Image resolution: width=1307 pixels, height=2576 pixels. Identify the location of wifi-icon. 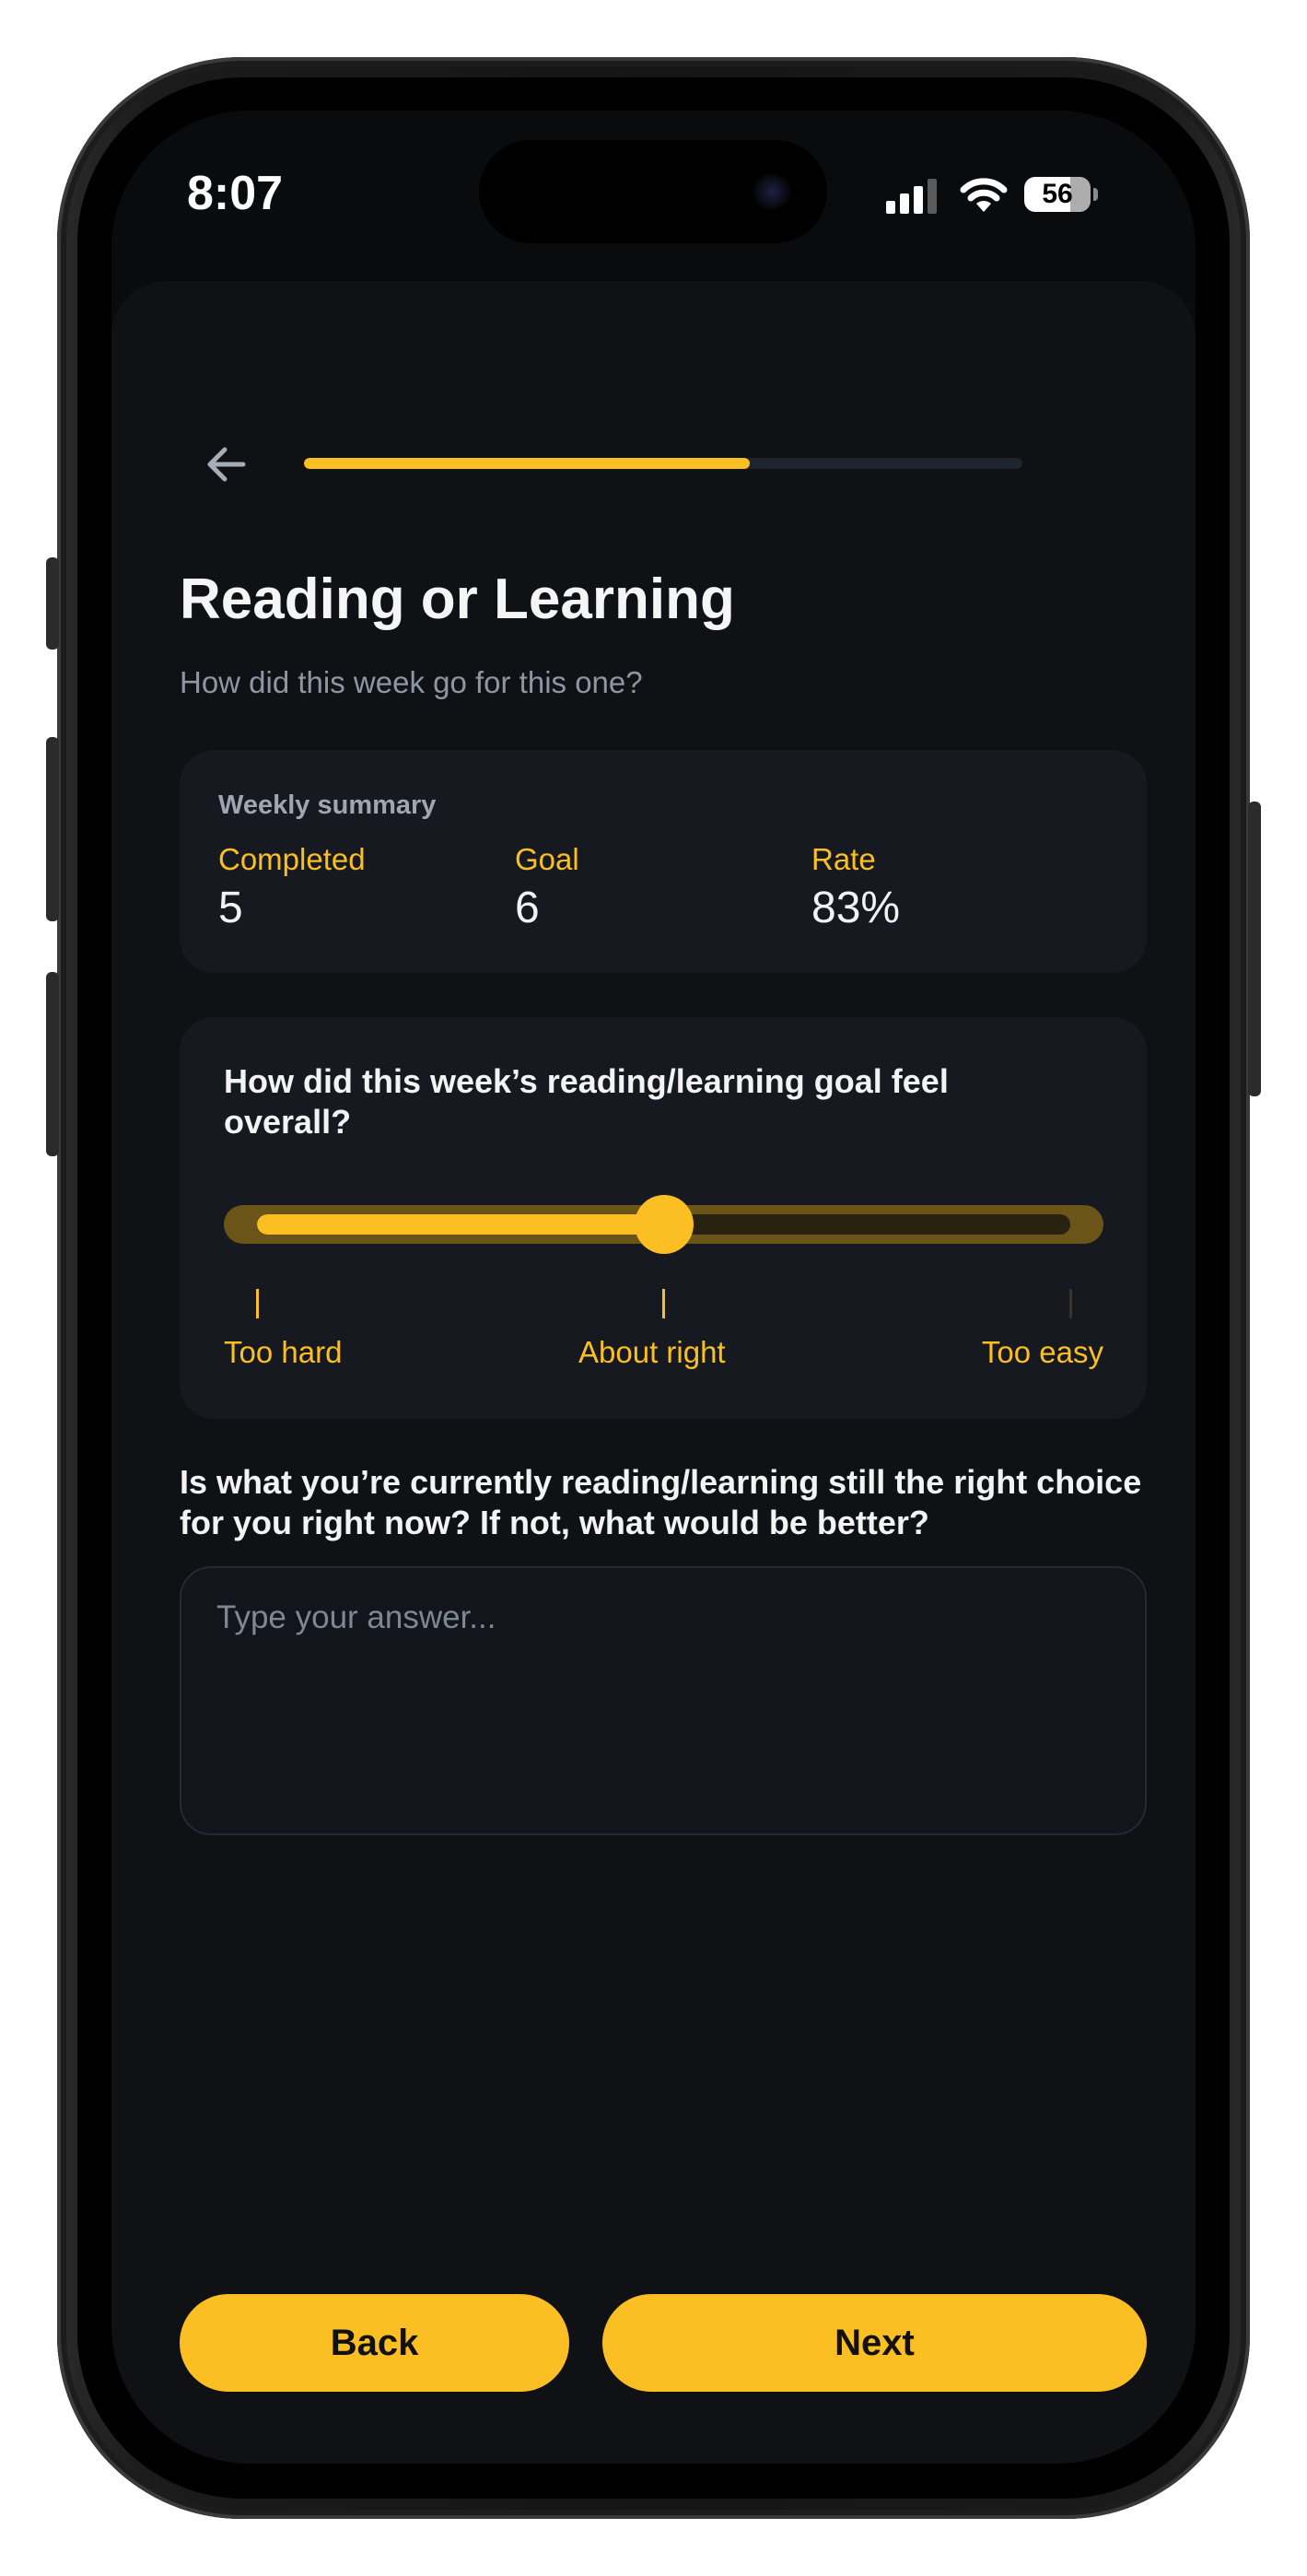
(984, 195).